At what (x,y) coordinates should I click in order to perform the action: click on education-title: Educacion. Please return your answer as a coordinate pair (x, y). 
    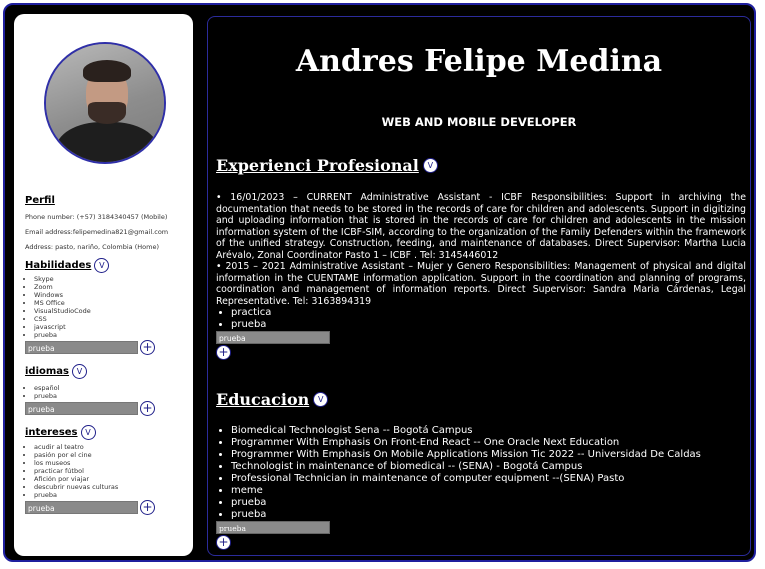
    Looking at the image, I should click on (263, 399).